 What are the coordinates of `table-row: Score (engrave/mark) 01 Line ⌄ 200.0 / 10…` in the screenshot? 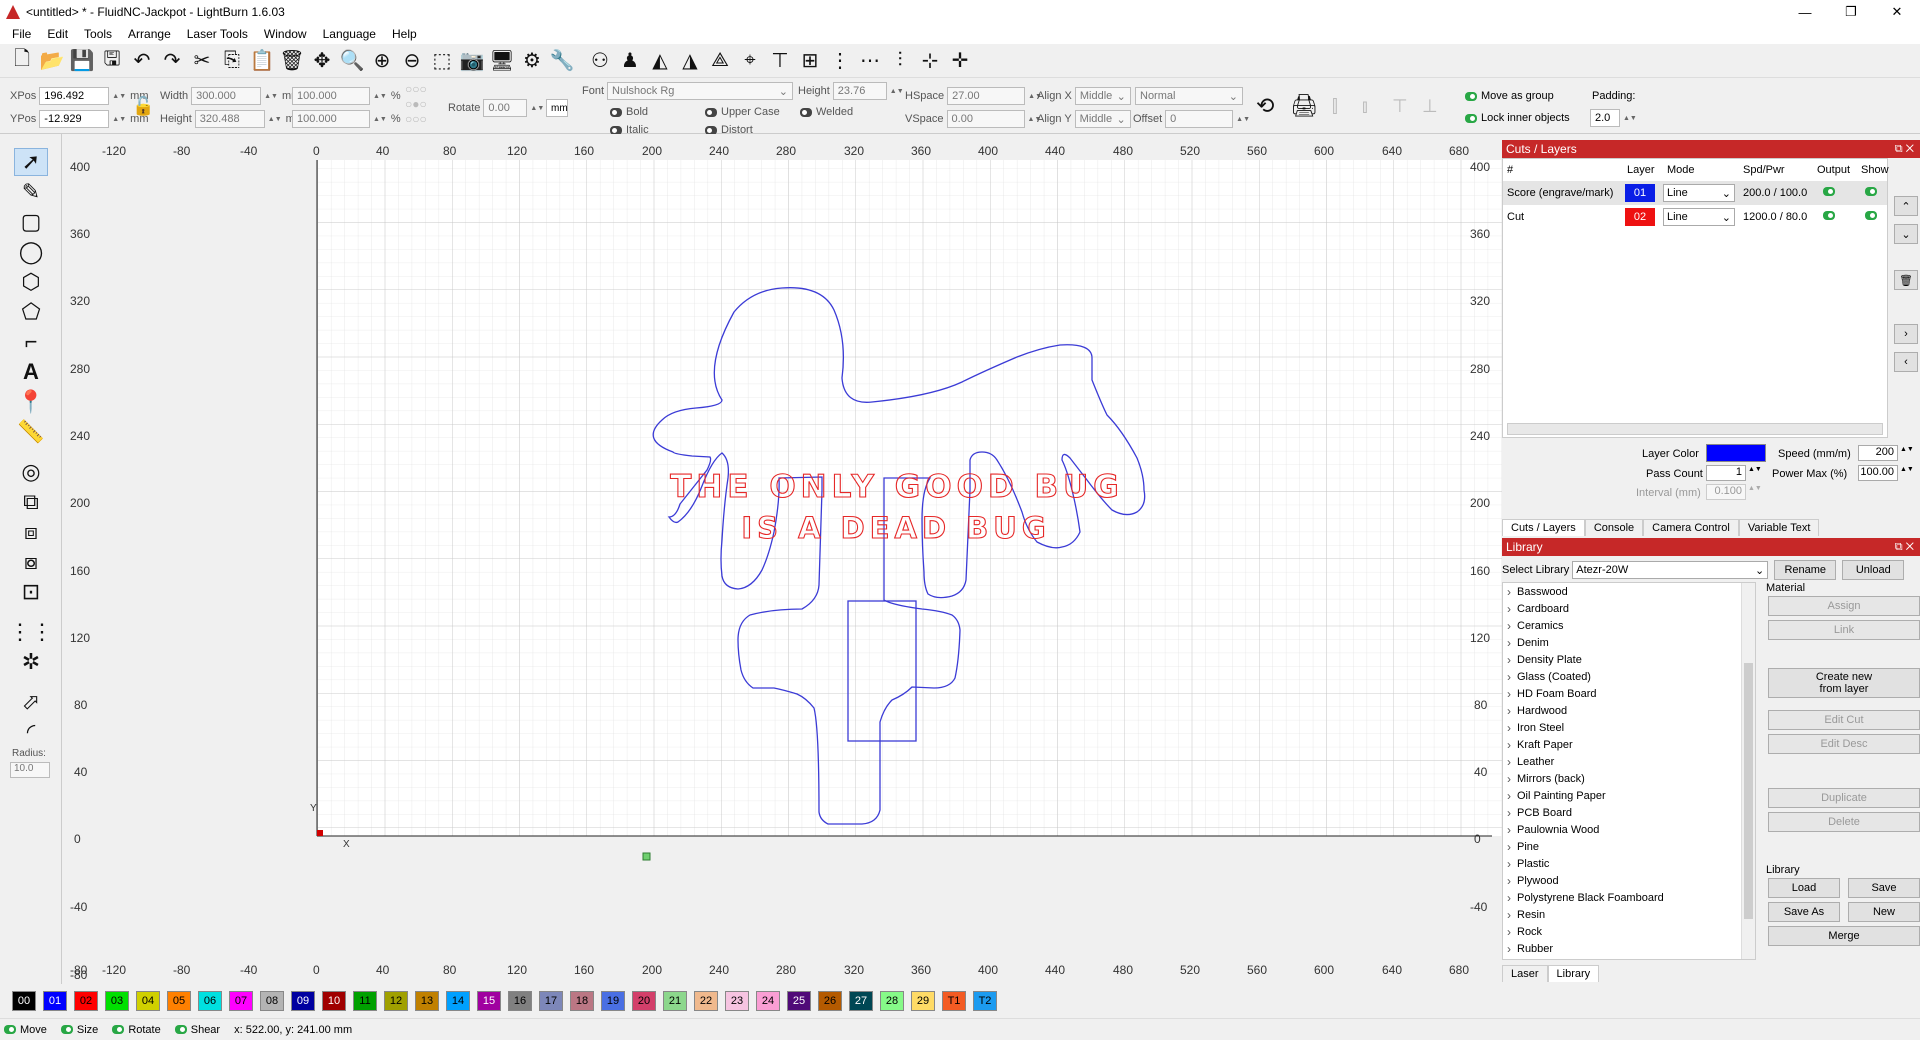 It's located at (1695, 193).